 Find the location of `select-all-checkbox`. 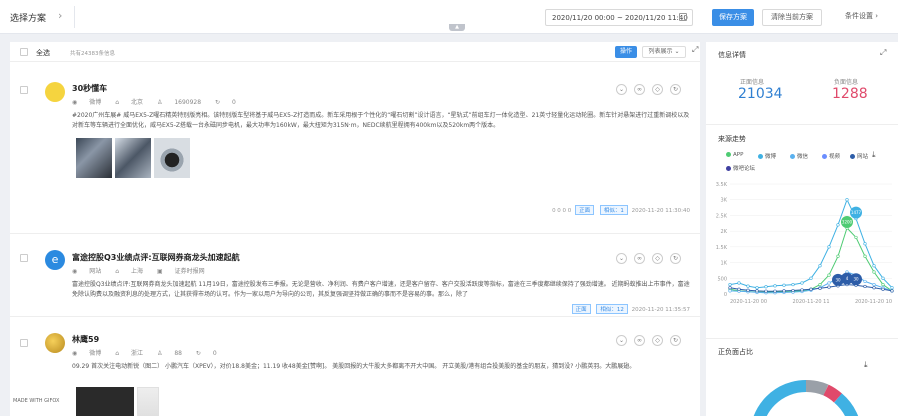

select-all-checkbox is located at coordinates (24, 52).